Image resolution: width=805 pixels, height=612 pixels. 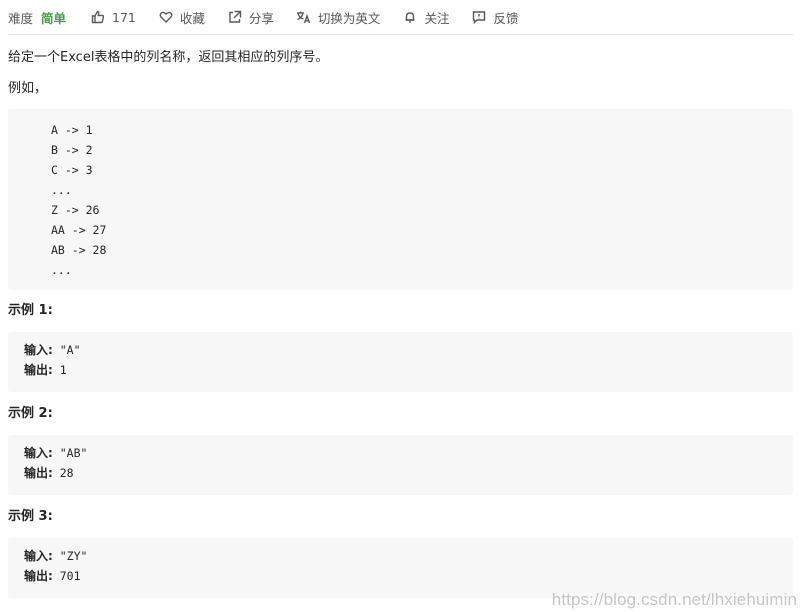 What do you see at coordinates (168, 57) in the screenshot?
I see `problem-description: 给定一个Excel表格中的列名称，返回其相应的列序号。` at bounding box center [168, 57].